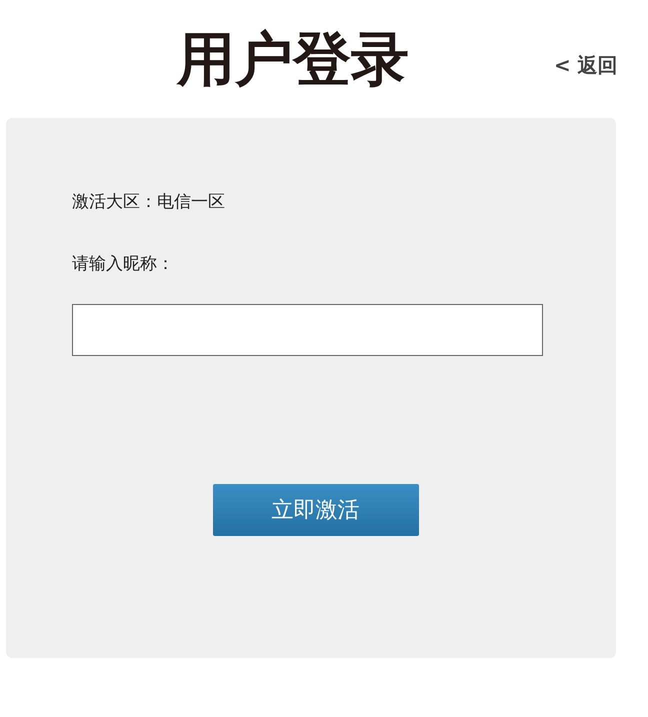  What do you see at coordinates (586, 65) in the screenshot?
I see `back-link: < 返回` at bounding box center [586, 65].